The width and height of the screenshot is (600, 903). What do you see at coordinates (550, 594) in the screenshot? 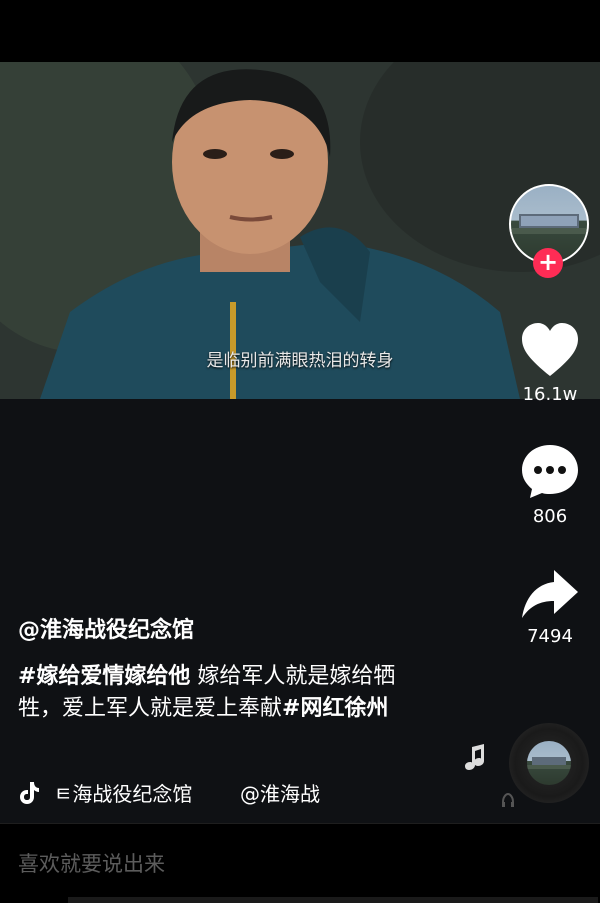
I see `share-icon` at bounding box center [550, 594].